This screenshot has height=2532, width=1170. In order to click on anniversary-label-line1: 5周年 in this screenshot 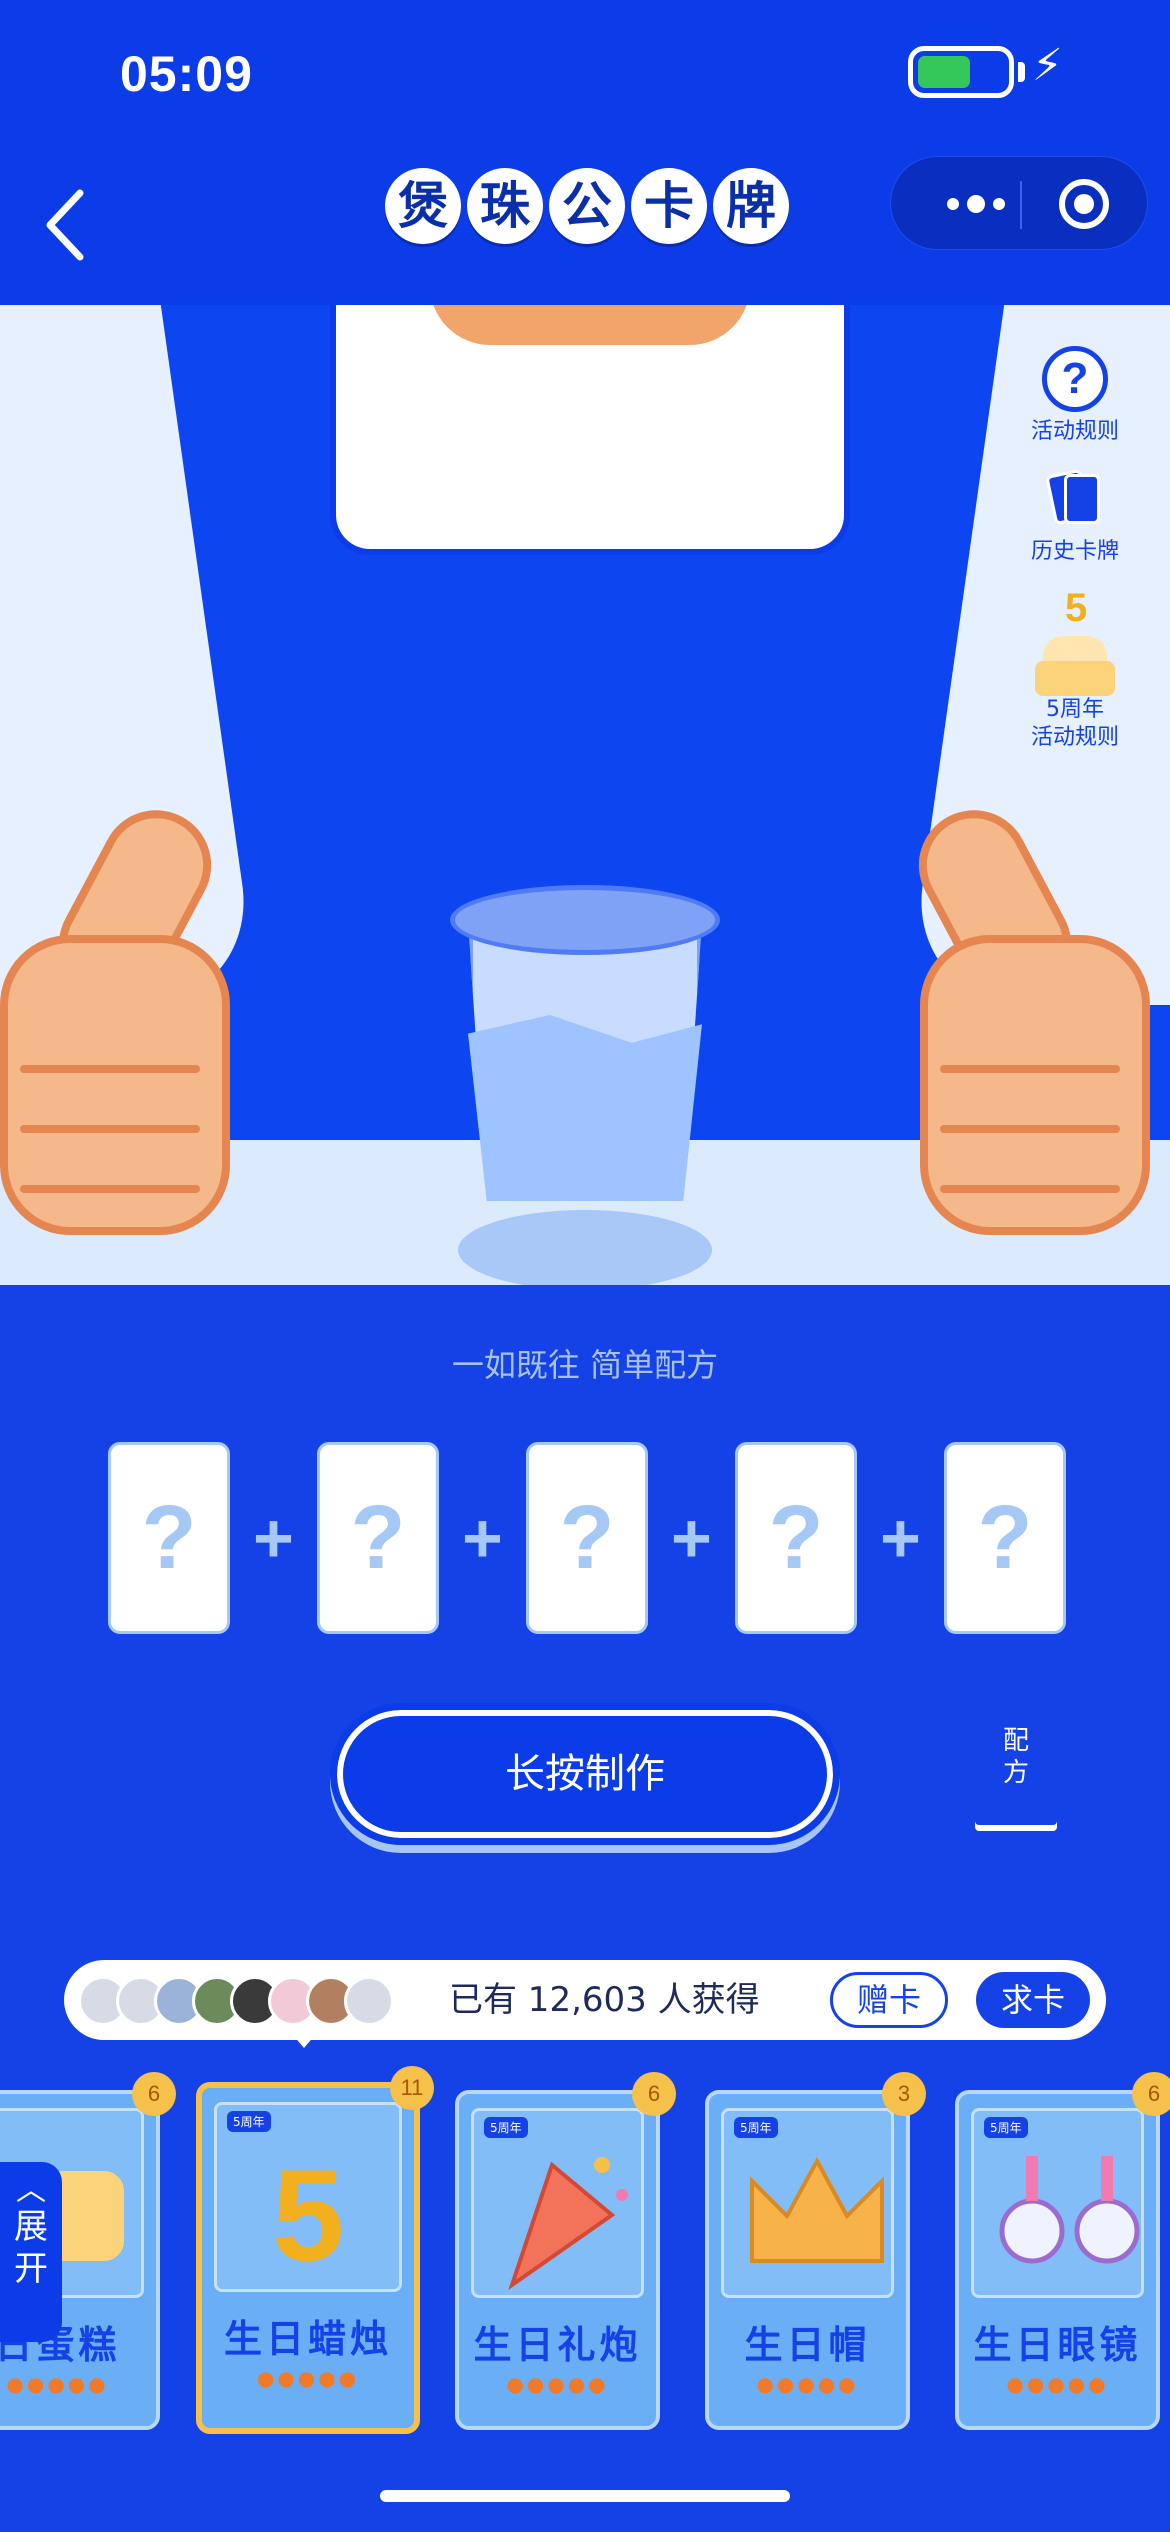, I will do `click(1075, 709)`.